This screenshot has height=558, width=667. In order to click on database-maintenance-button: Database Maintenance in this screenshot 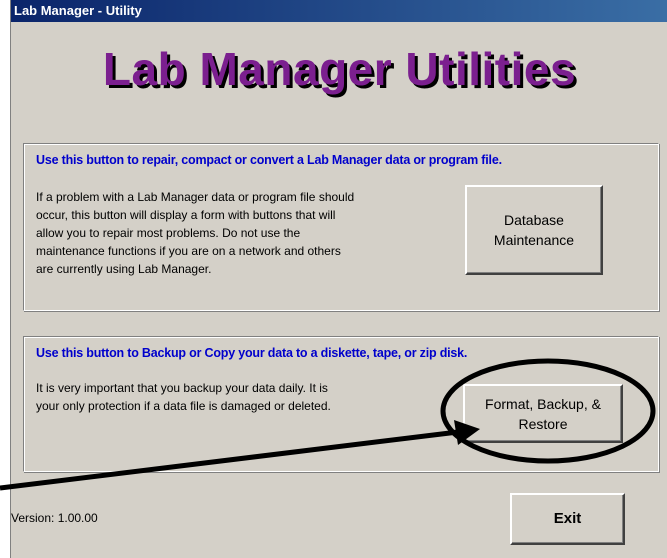, I will do `click(534, 230)`.